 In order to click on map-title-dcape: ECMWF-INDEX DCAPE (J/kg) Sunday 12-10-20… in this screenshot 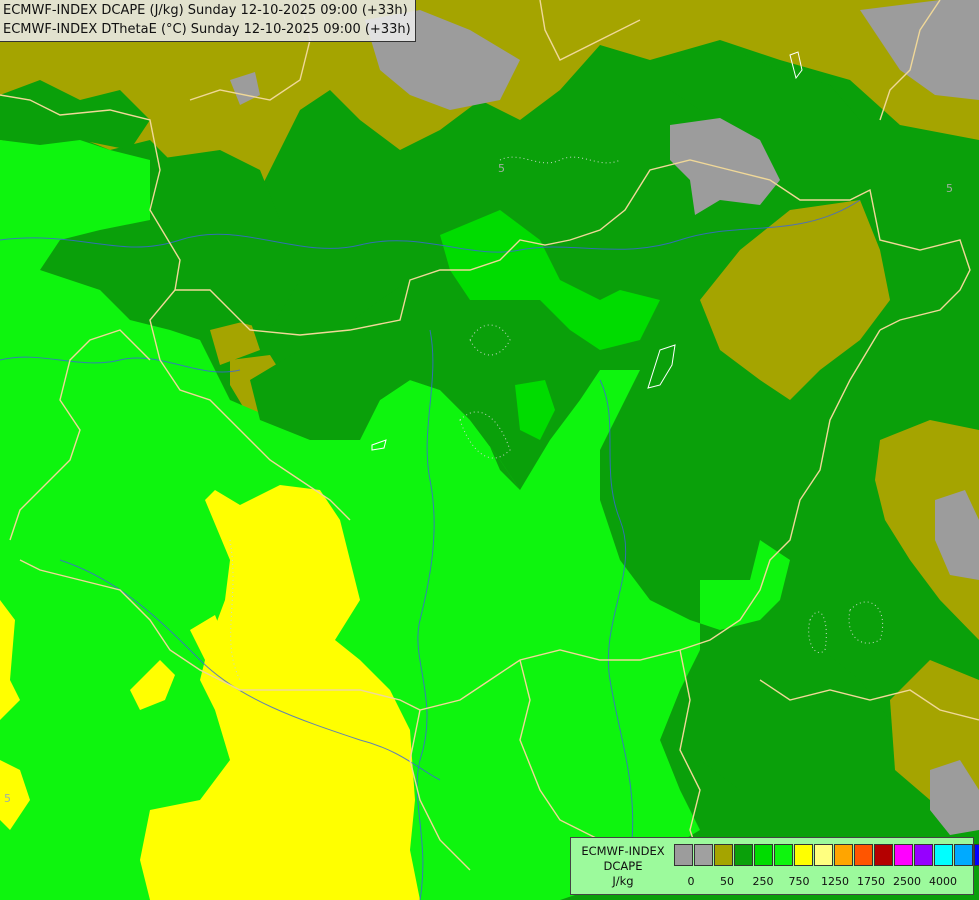, I will do `click(205, 10)`.